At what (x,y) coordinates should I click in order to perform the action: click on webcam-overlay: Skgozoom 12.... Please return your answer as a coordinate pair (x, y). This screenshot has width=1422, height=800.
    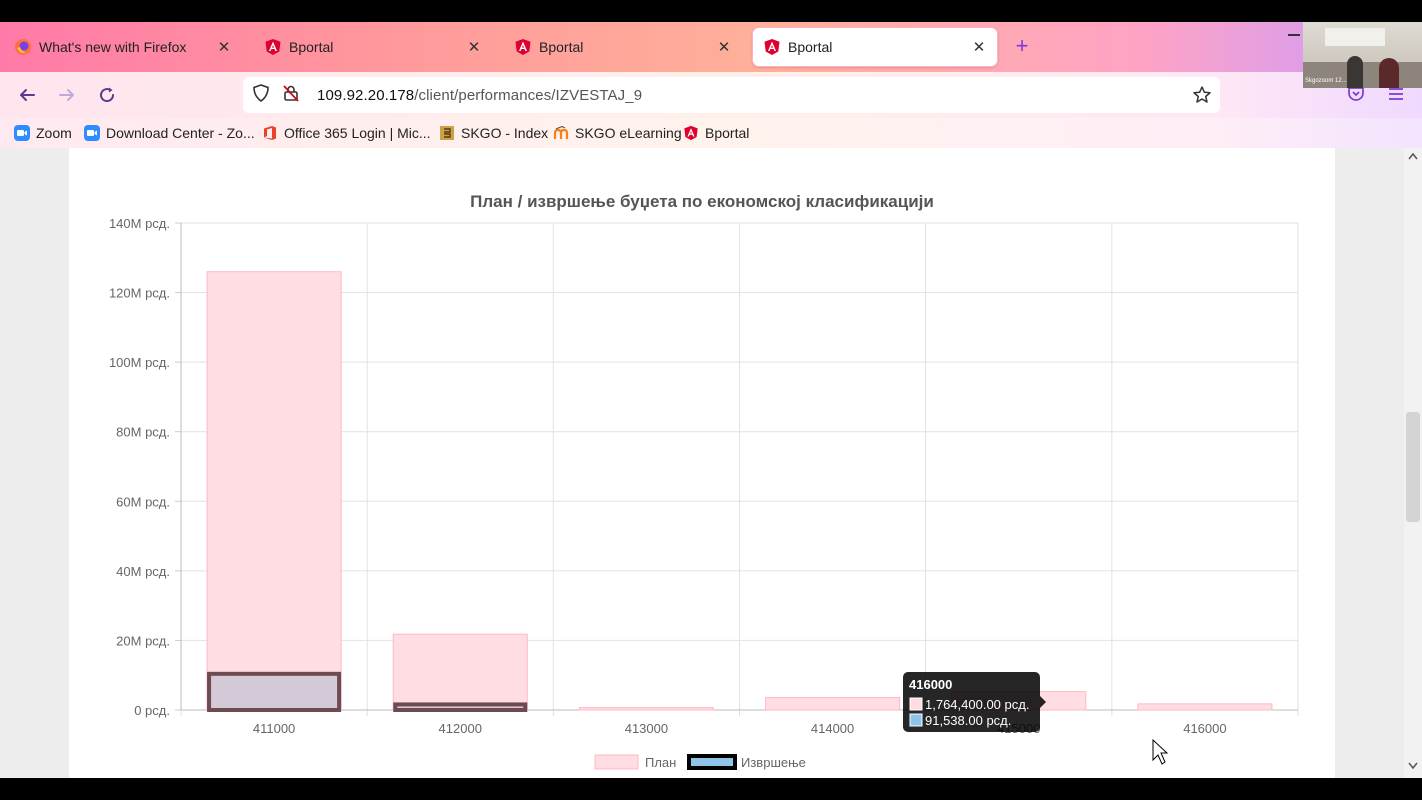
    Looking at the image, I should click on (1362, 55).